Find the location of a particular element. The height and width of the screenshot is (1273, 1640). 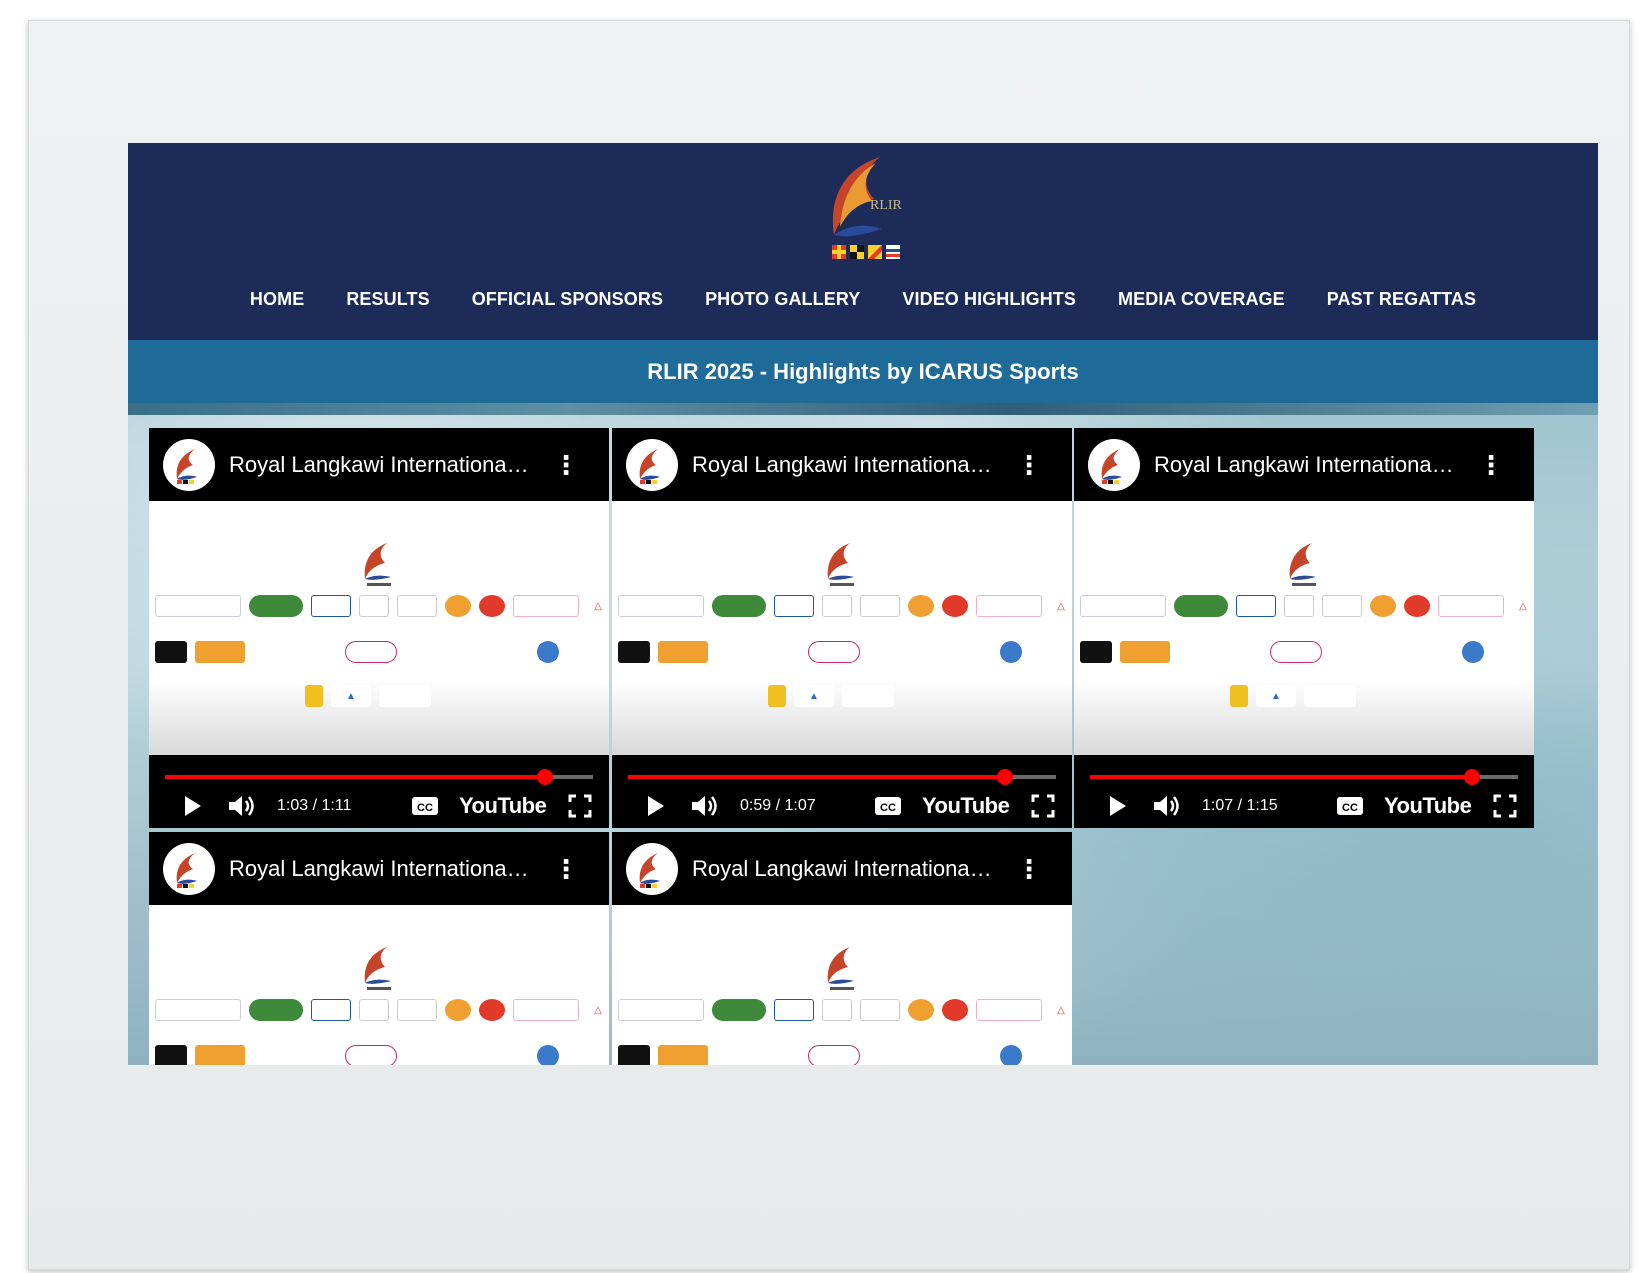

controls-row: 1:07 / 1:15 CC YouTube is located at coordinates (1304, 806).